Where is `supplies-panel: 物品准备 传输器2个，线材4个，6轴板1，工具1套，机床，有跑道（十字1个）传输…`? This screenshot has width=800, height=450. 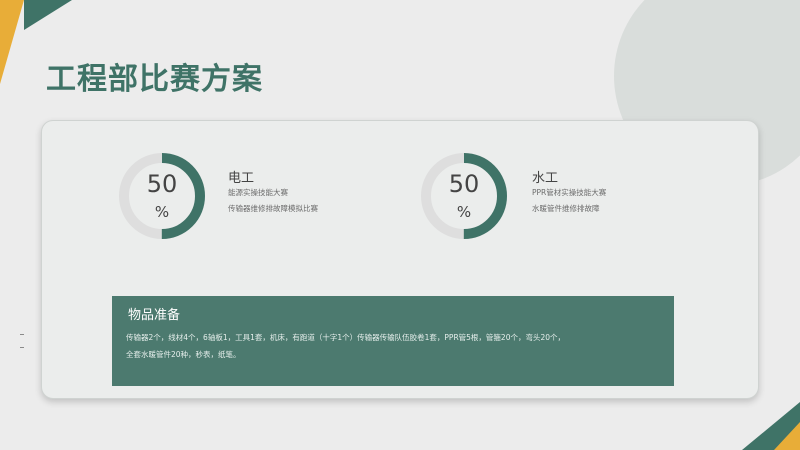 supplies-panel: 物品准备 传输器2个，线材4个，6轴板1，工具1套，机床，有跑道（十字1个）传输… is located at coordinates (393, 341).